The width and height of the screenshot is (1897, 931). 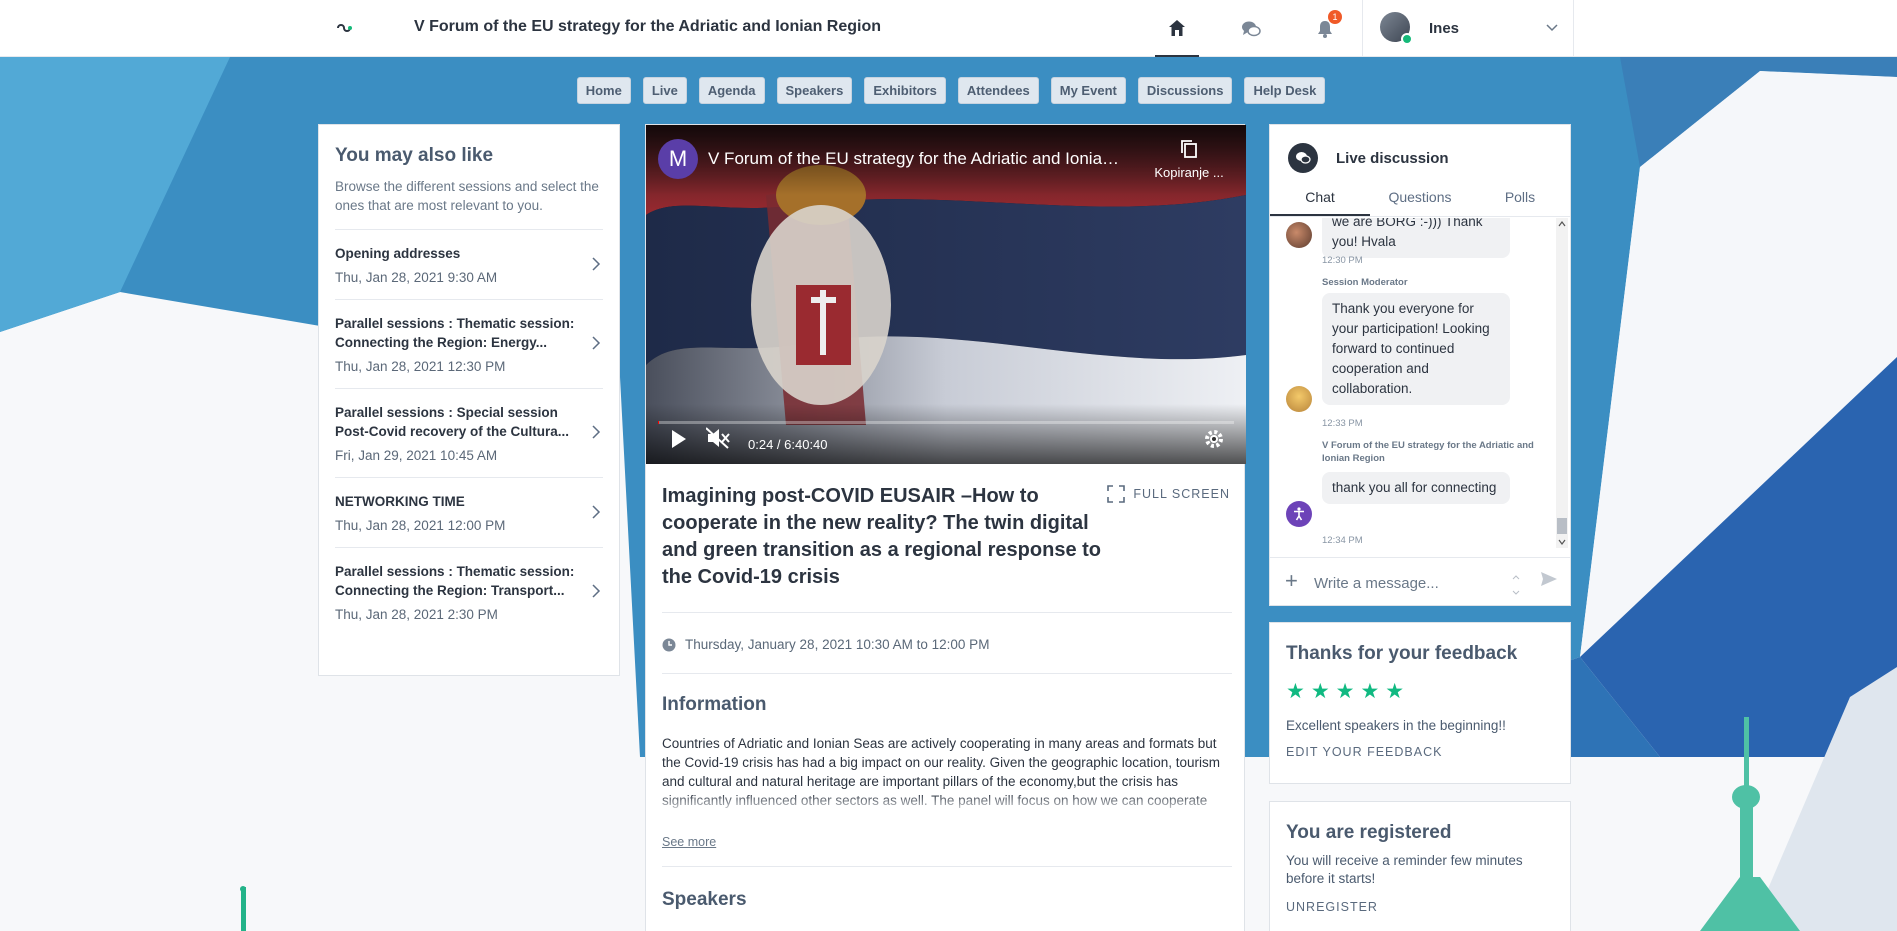 I want to click on message-time: 12:30 PM, so click(x=1342, y=260).